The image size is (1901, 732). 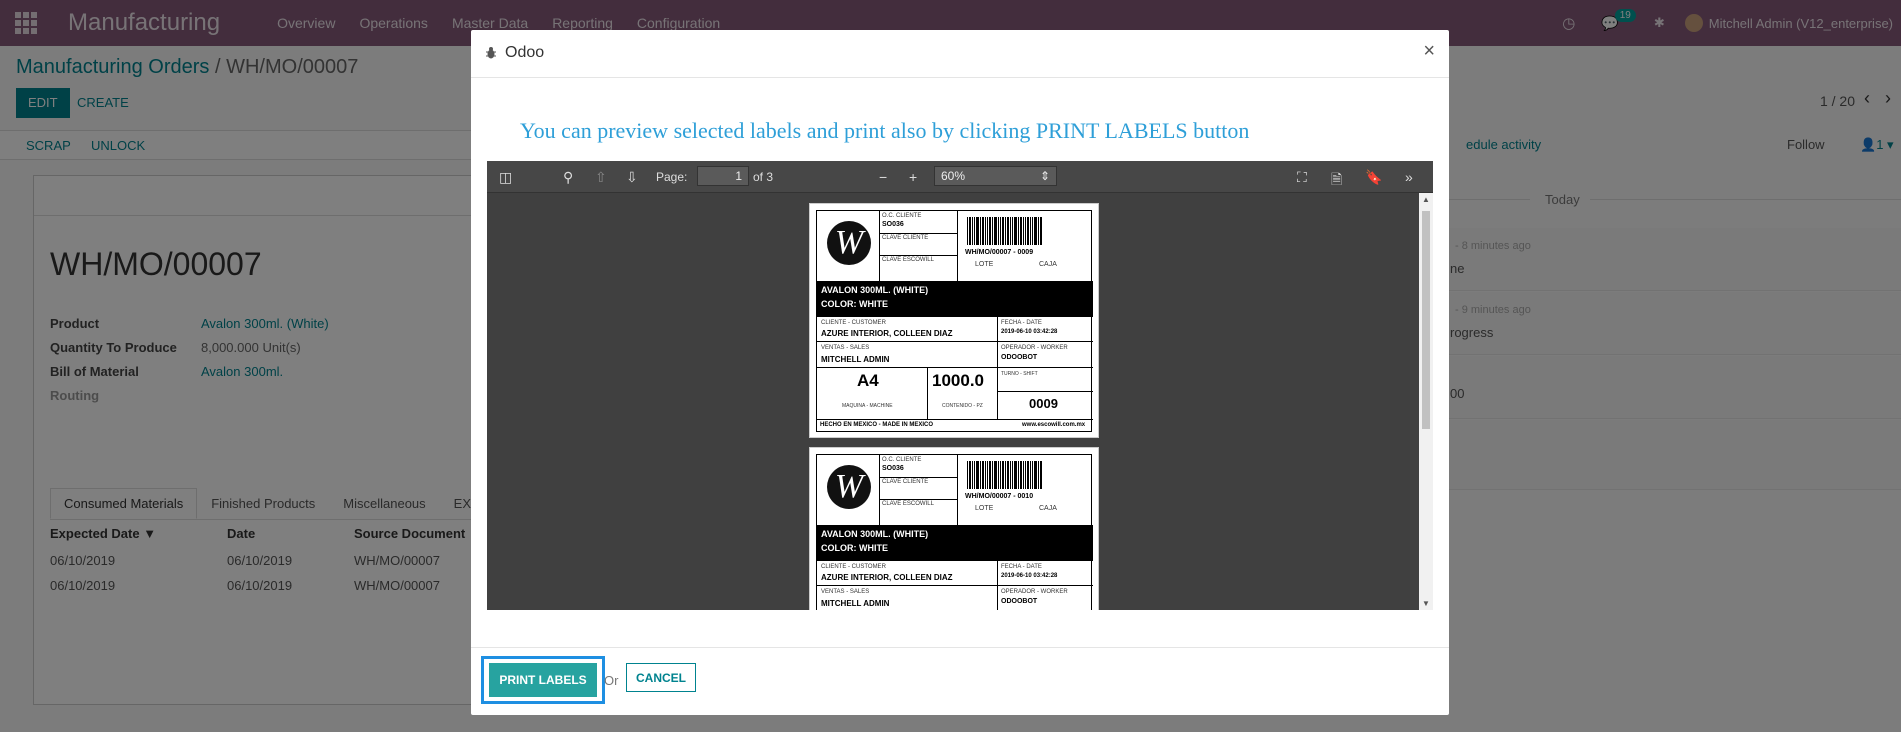 I want to click on scroll-thumb, so click(x=1426, y=320).